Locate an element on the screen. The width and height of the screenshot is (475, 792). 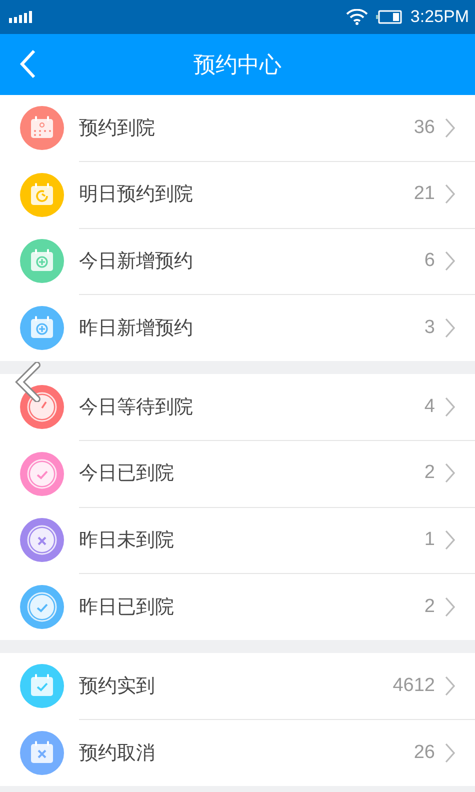
item-label: 今日等待到院 is located at coordinates (136, 407).